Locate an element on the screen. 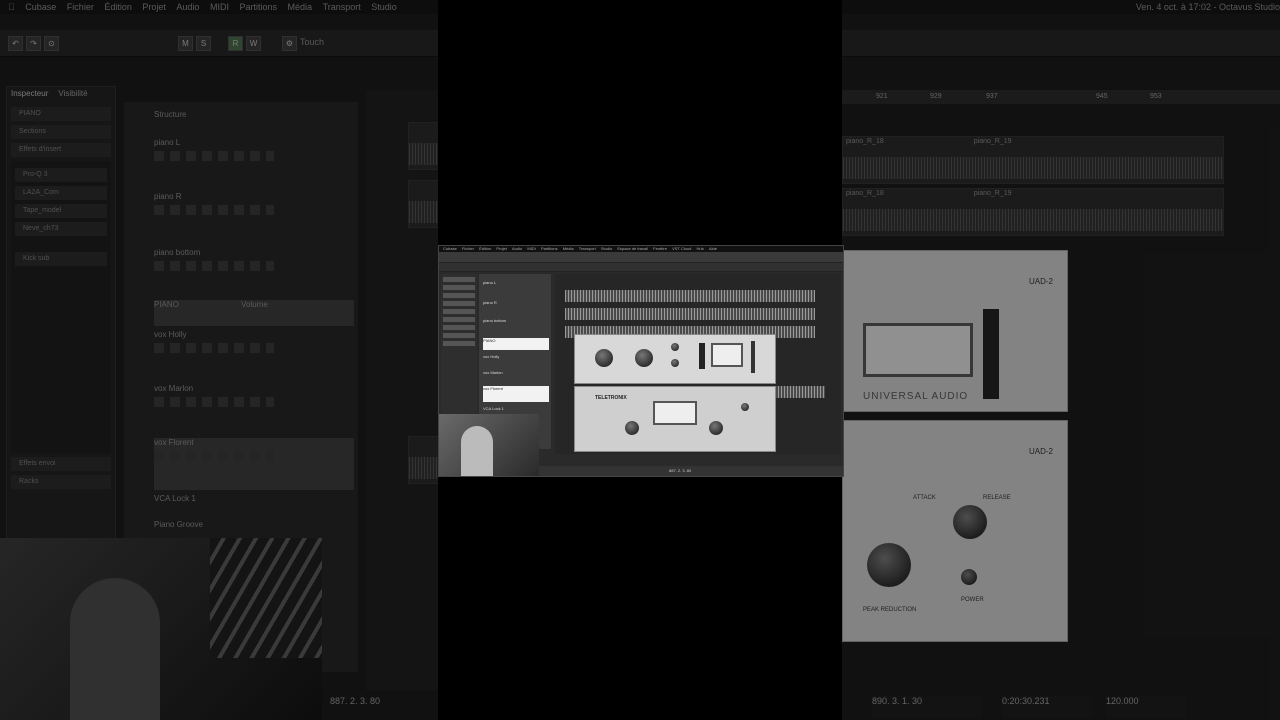 This screenshot has width=1280, height=720. track-vox-holly: vox Holly is located at coordinates (254, 341).